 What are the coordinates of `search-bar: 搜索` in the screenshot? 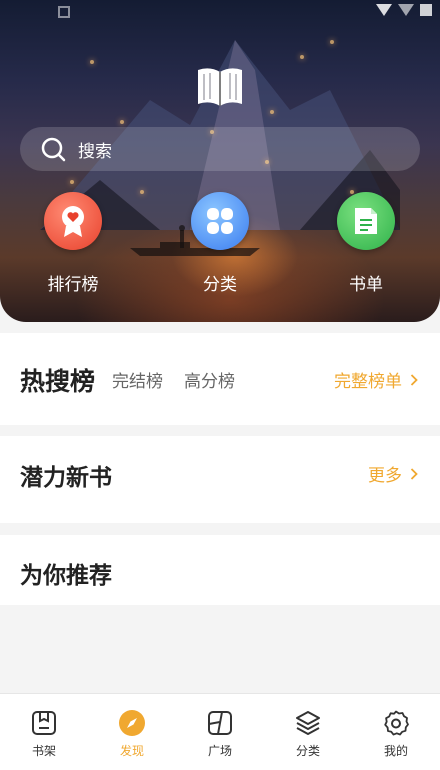 It's located at (220, 149).